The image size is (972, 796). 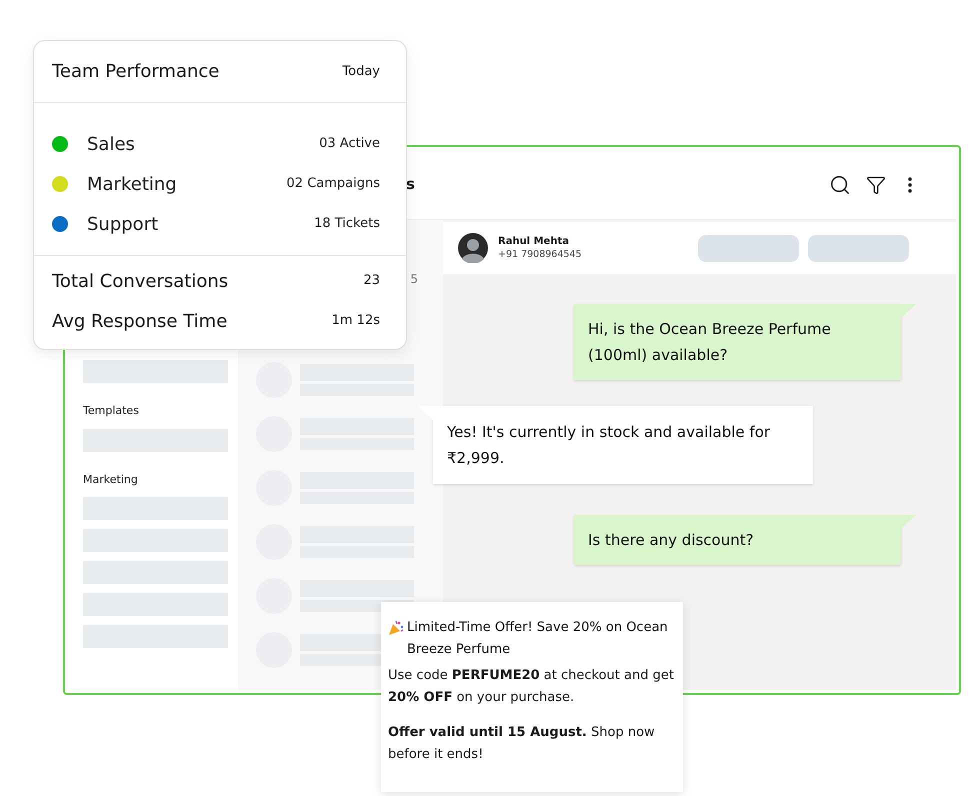 What do you see at coordinates (534, 241) in the screenshot?
I see `contact-name: Rahul Mehta` at bounding box center [534, 241].